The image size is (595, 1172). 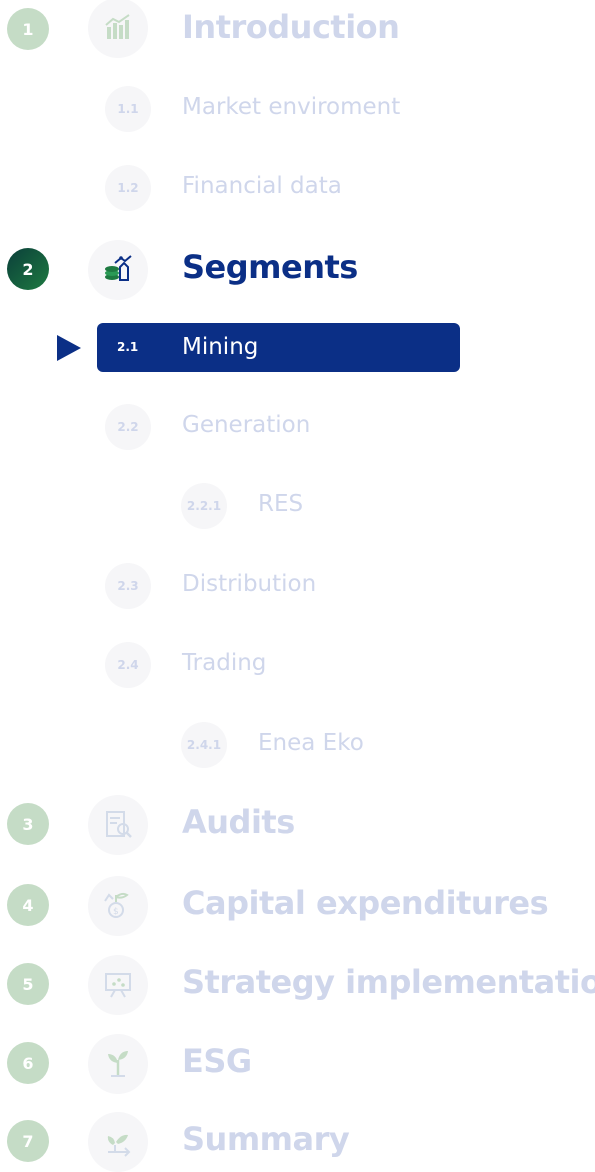 I want to click on subsection-financial-data: 1.2 Financial data, so click(x=297, y=188).